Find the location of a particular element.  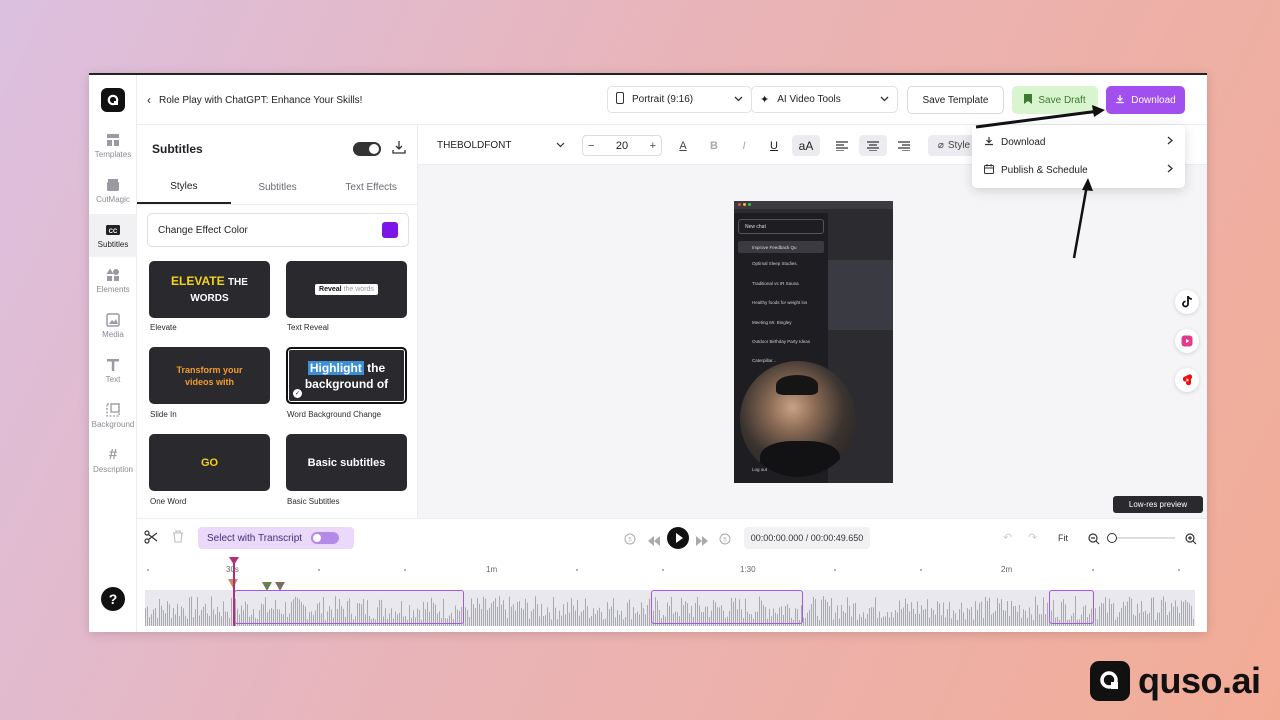

select-with-transcript: Select with Transcript is located at coordinates (276, 538).